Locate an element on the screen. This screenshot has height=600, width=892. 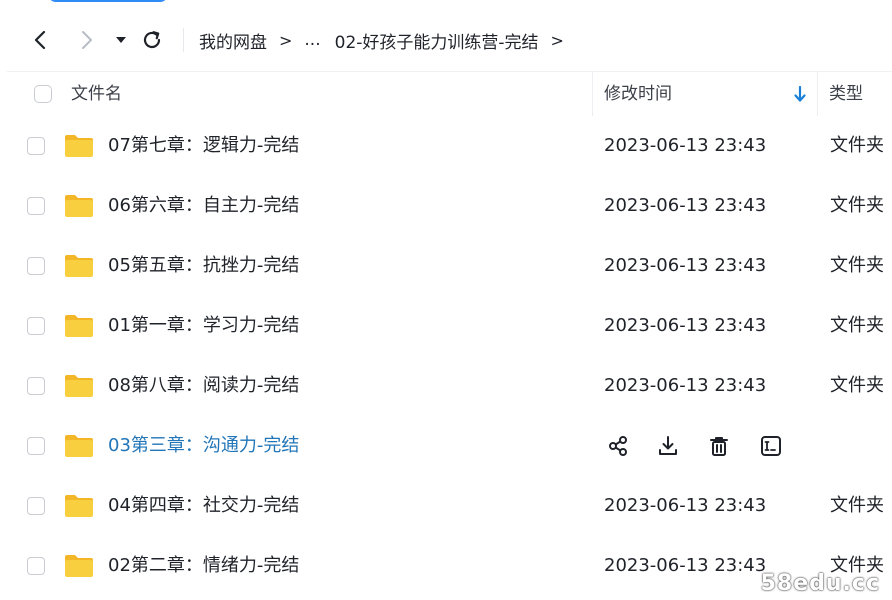
download-button is located at coordinates (668, 446).